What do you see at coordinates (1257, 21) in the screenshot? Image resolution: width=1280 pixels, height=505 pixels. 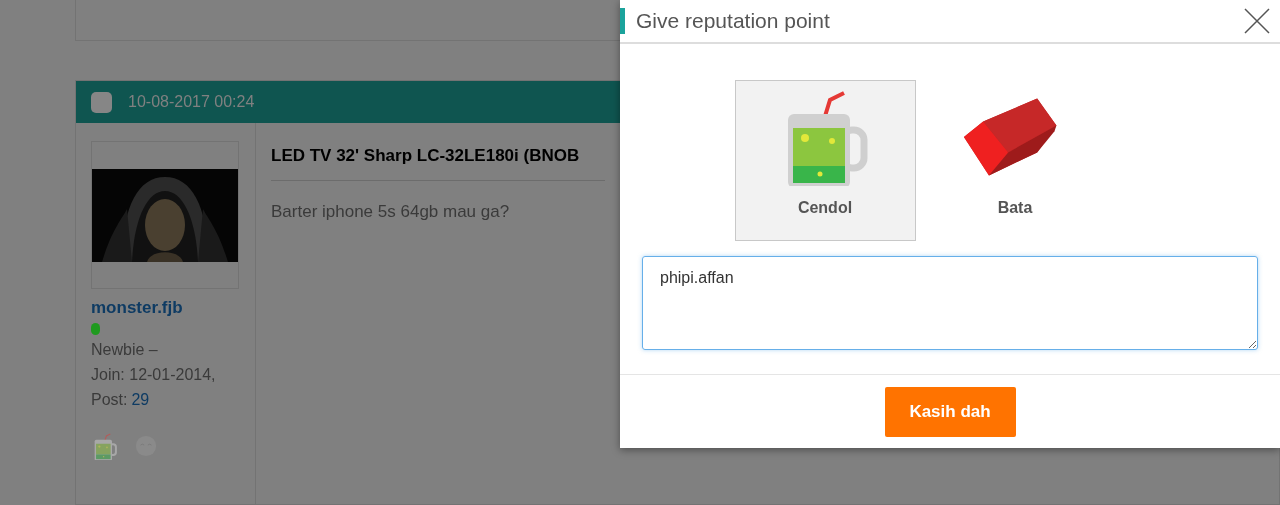 I see `close-icon` at bounding box center [1257, 21].